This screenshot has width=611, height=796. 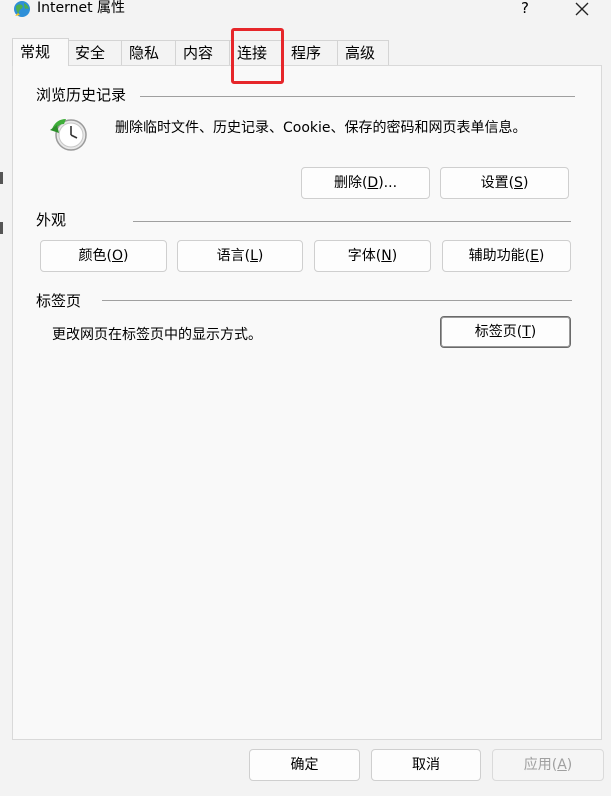 I want to click on tab-privacy: 隐私, so click(x=148, y=52).